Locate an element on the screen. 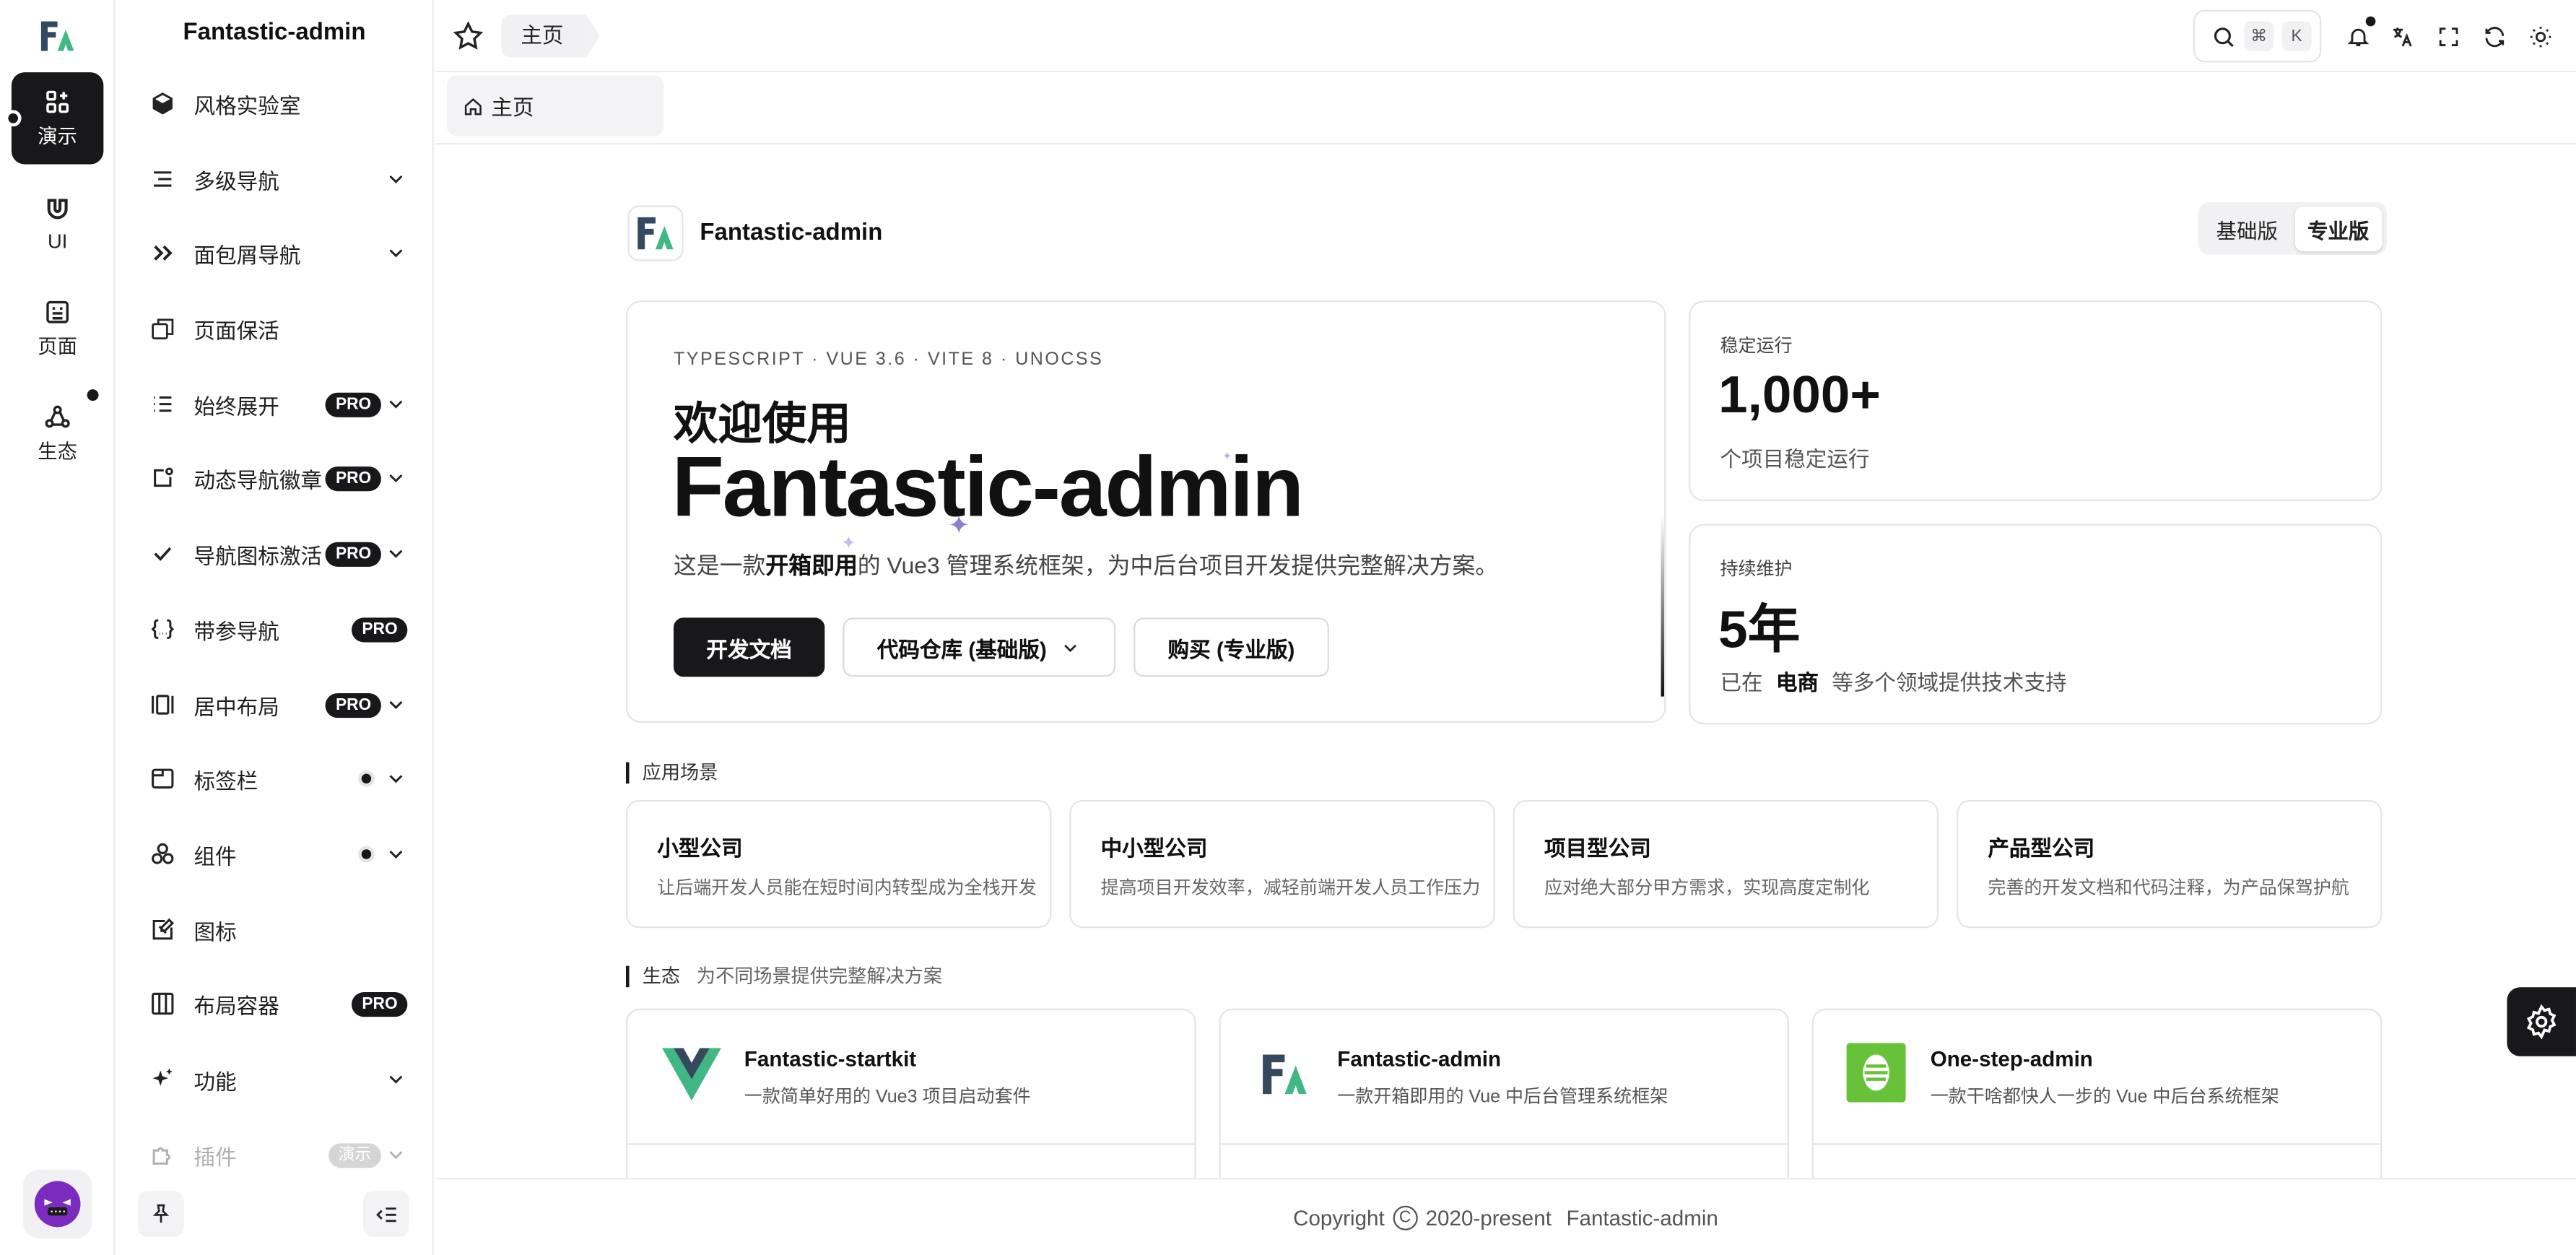 The width and height of the screenshot is (2576, 1255). eco-card: Fantastic-startkit 一款简单好用的 Vue3 项目启动套件 is located at coordinates (910, 1093).